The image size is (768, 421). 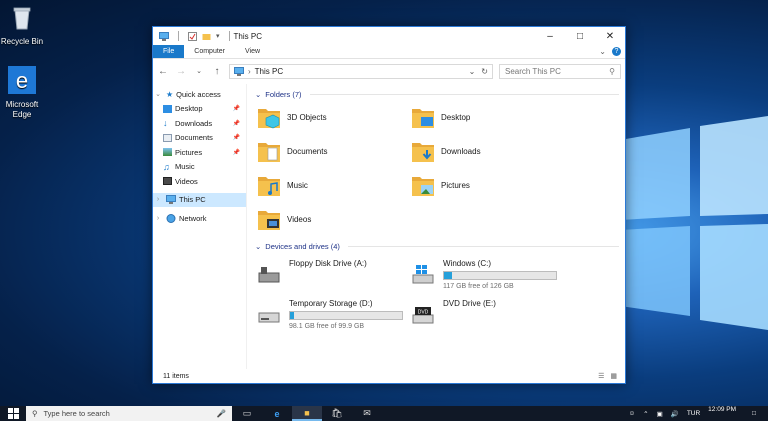 I want to click on search-box: Search This PC ⚲, so click(x=560, y=71).